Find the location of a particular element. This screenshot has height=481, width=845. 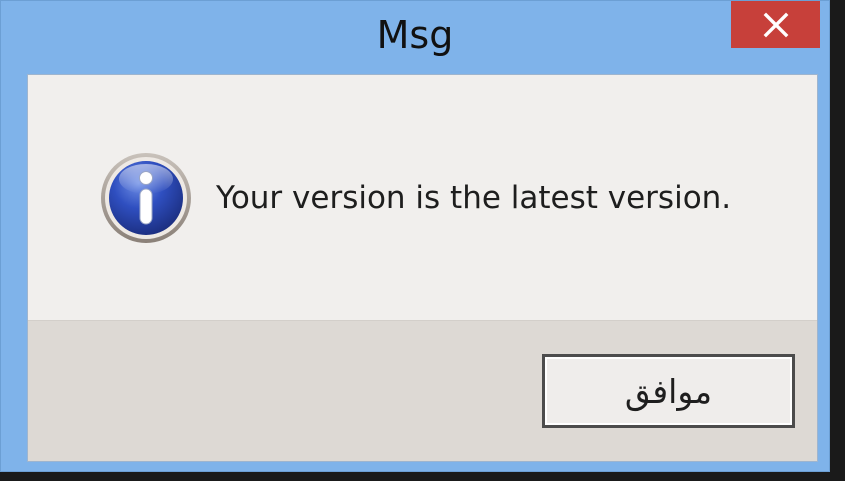

close-icon is located at coordinates (775, 24).